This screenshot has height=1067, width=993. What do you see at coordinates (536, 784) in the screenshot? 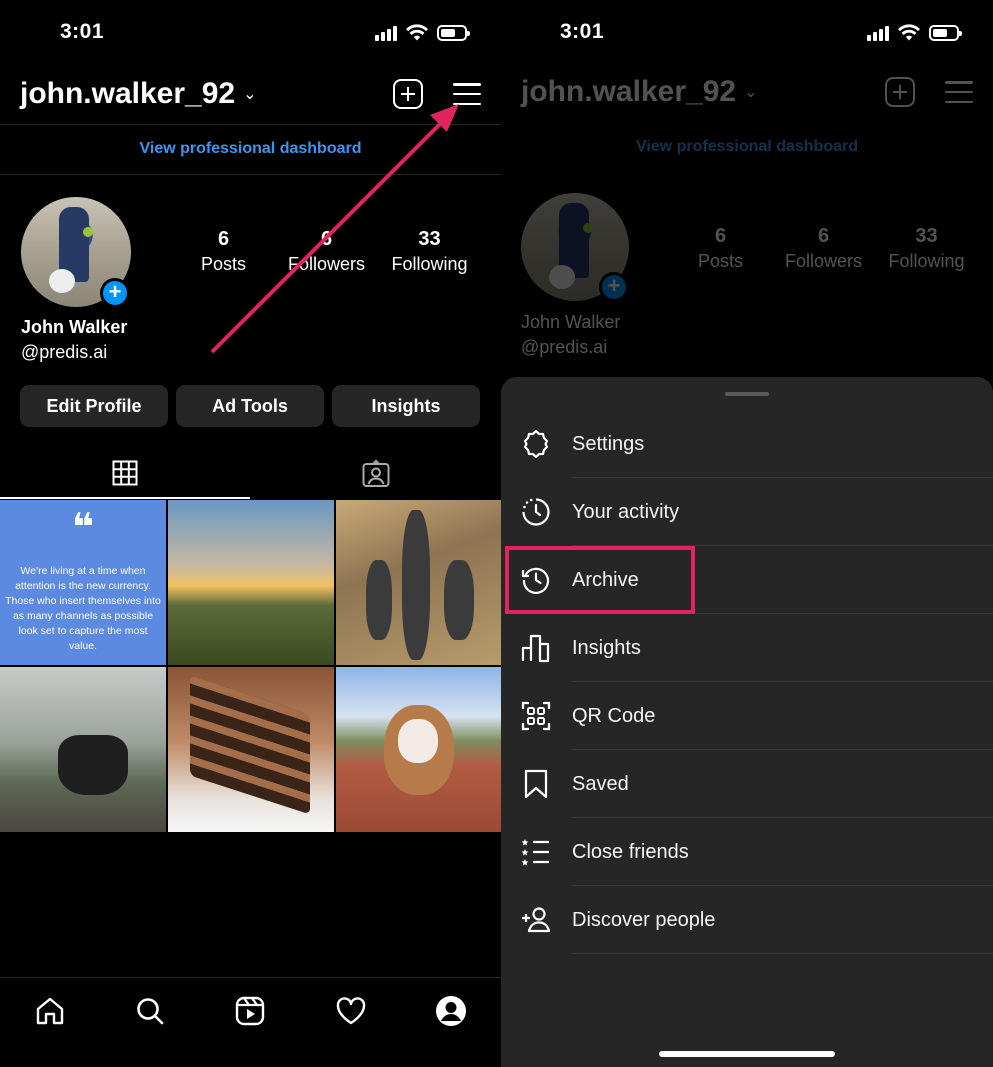
I see `bookmark-icon` at bounding box center [536, 784].